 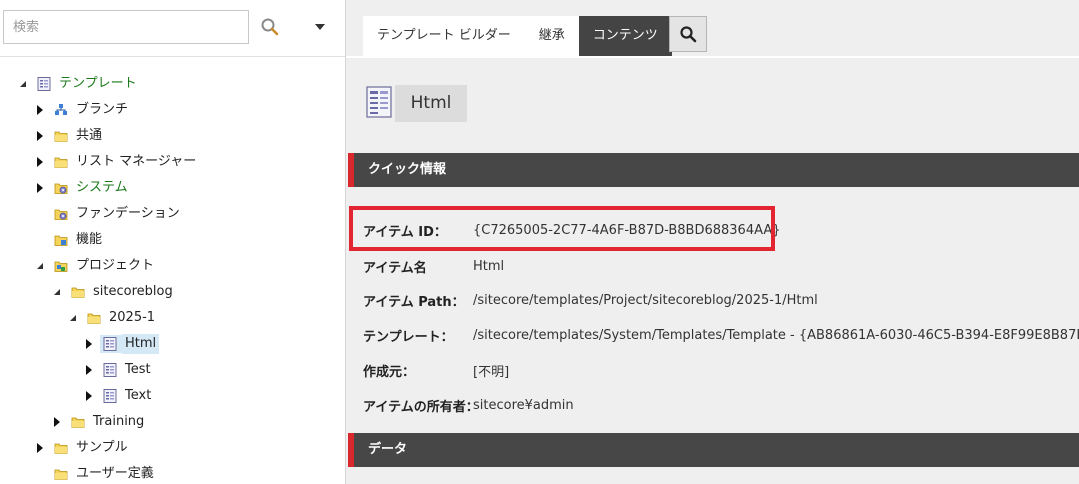 What do you see at coordinates (625, 36) in the screenshot?
I see `tab-content: コンテンツ` at bounding box center [625, 36].